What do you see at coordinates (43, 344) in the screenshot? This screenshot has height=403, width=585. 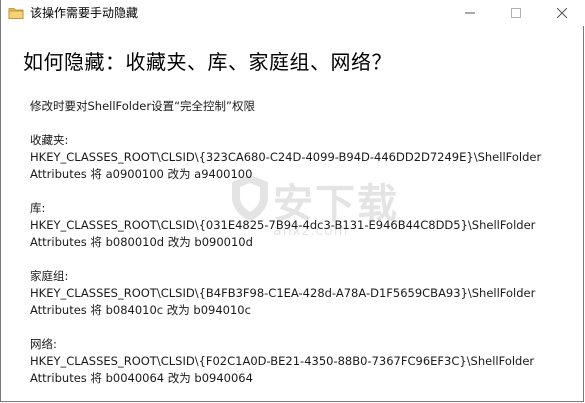 I see `section-label-network: 网络:` at bounding box center [43, 344].